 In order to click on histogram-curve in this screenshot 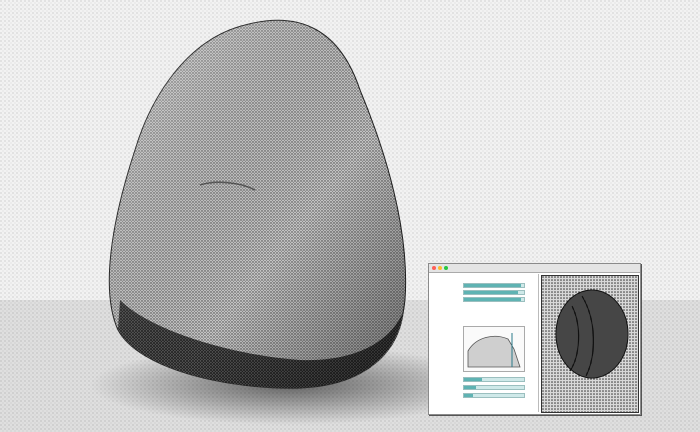, I will do `click(494, 350)`.